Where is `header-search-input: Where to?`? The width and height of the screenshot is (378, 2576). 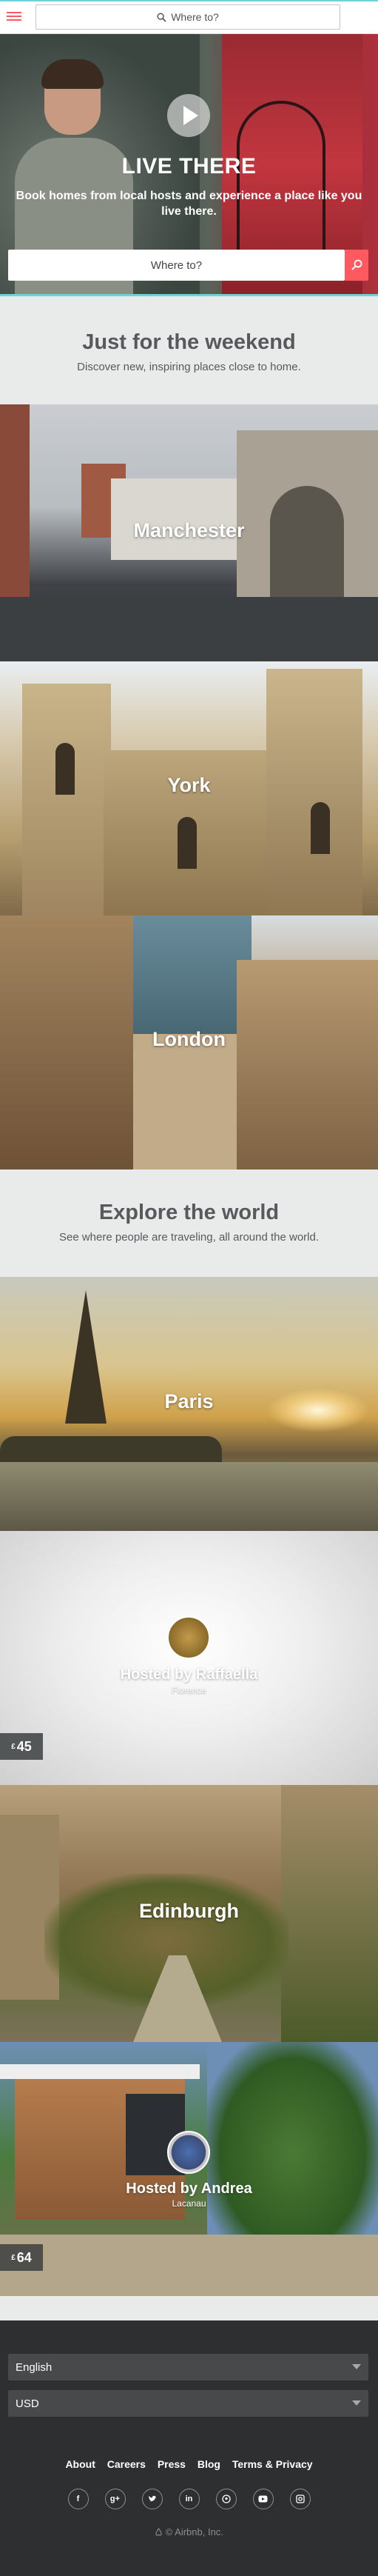
header-search-input: Where to? is located at coordinates (188, 17).